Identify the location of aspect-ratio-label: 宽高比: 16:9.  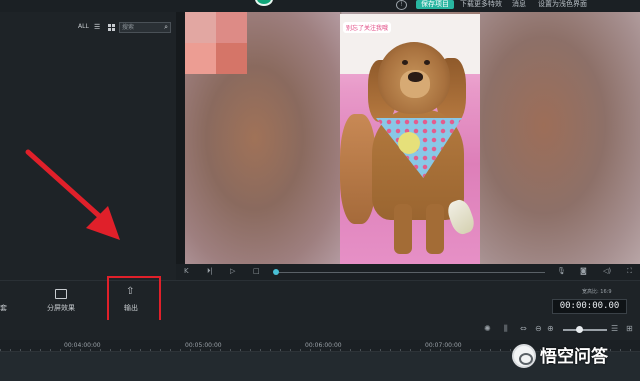
(597, 292).